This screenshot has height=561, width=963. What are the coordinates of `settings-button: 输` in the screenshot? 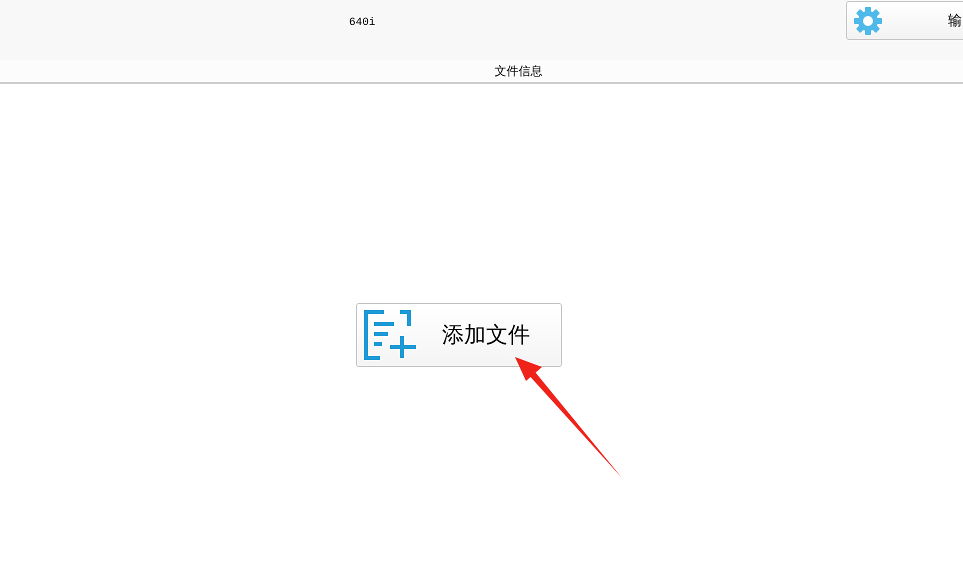 It's located at (904, 20).